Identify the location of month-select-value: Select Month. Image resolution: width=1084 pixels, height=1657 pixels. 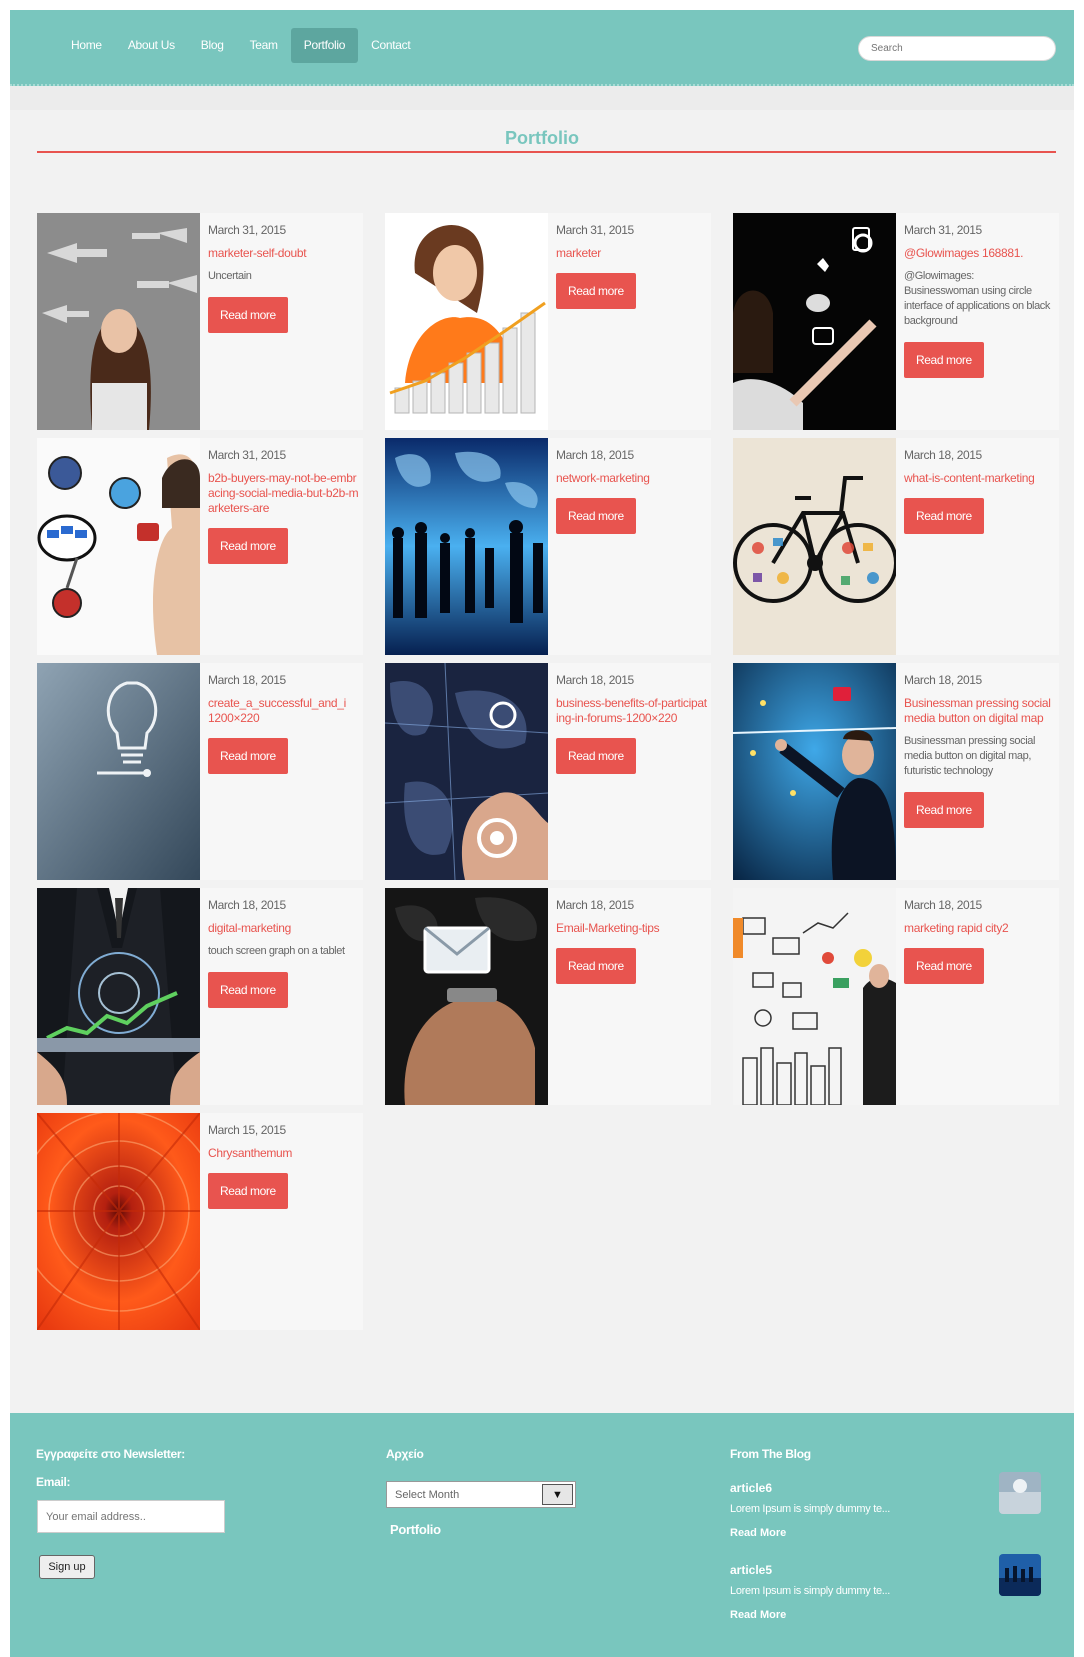
(427, 1495).